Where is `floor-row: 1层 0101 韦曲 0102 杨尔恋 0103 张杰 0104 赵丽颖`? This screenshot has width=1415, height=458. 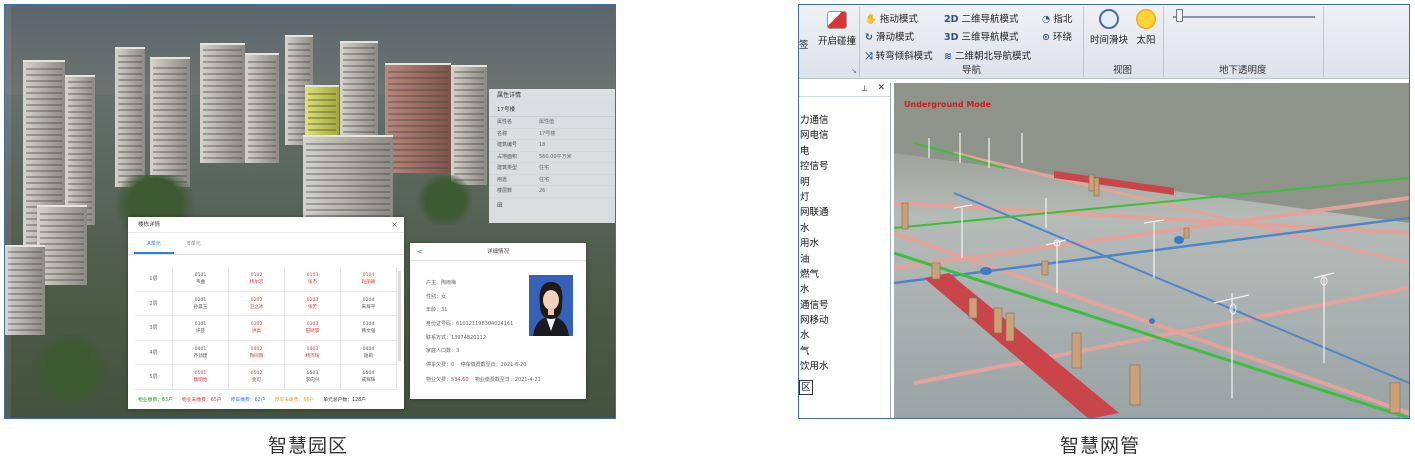
floor-row: 1层 0101 韦曲 0102 杨尔恋 0103 张杰 0104 赵丽颖 is located at coordinates (266, 279).